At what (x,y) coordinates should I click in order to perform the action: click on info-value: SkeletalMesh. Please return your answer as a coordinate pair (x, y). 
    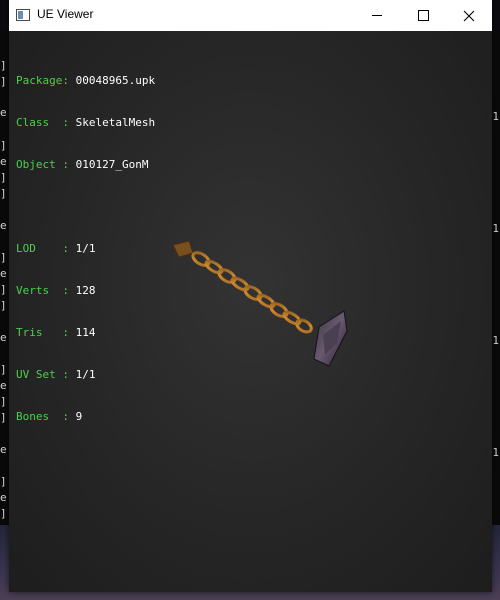
    Looking at the image, I should click on (115, 122).